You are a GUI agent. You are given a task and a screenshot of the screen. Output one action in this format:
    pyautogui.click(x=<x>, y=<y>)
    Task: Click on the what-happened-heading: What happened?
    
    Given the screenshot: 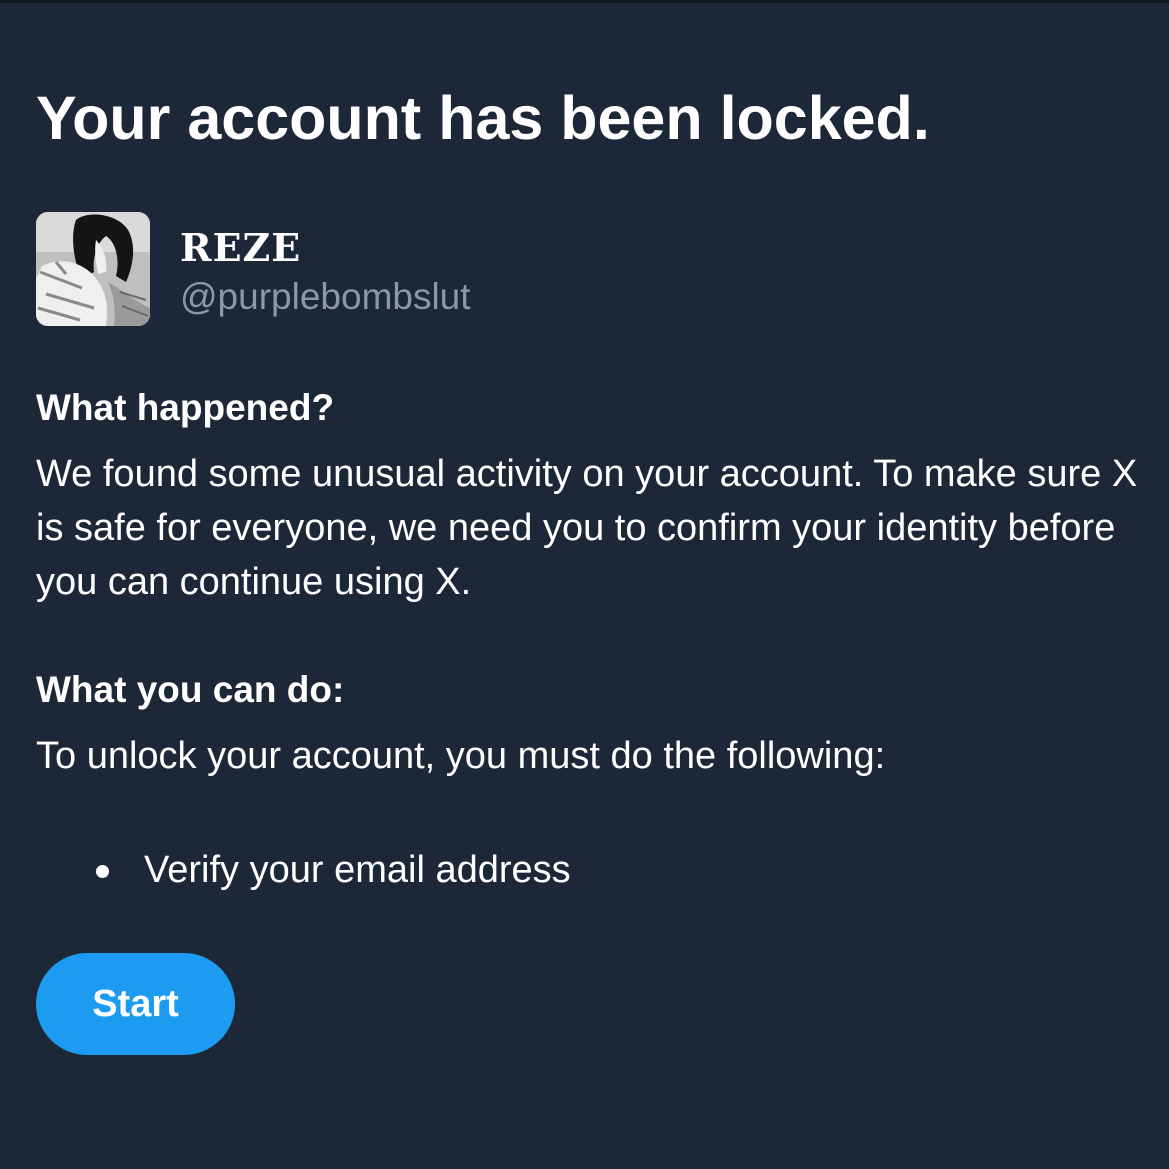 What is the action you would take?
    pyautogui.click(x=185, y=407)
    